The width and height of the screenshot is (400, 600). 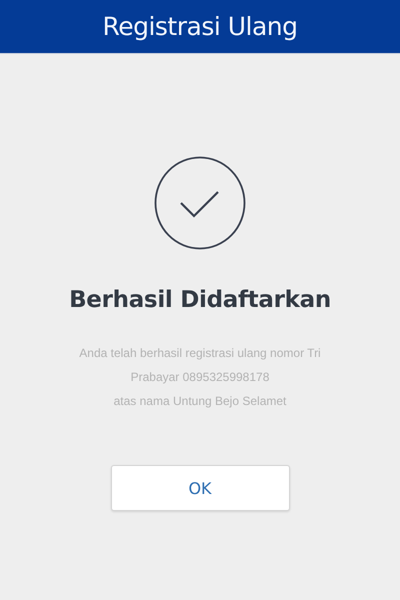 I want to click on header-title: Registrasi Ulang, so click(x=200, y=26).